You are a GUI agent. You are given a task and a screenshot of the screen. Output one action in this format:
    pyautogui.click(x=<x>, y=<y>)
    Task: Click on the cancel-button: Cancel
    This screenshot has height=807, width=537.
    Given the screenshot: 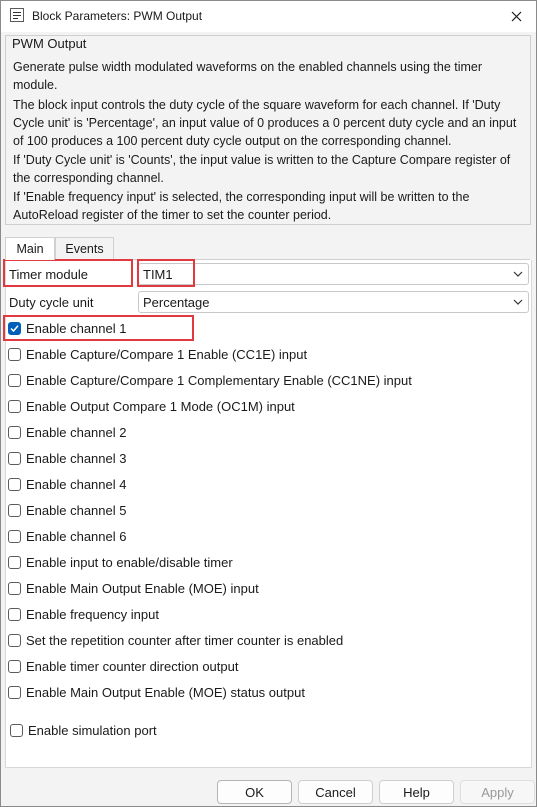 What is the action you would take?
    pyautogui.click(x=335, y=792)
    